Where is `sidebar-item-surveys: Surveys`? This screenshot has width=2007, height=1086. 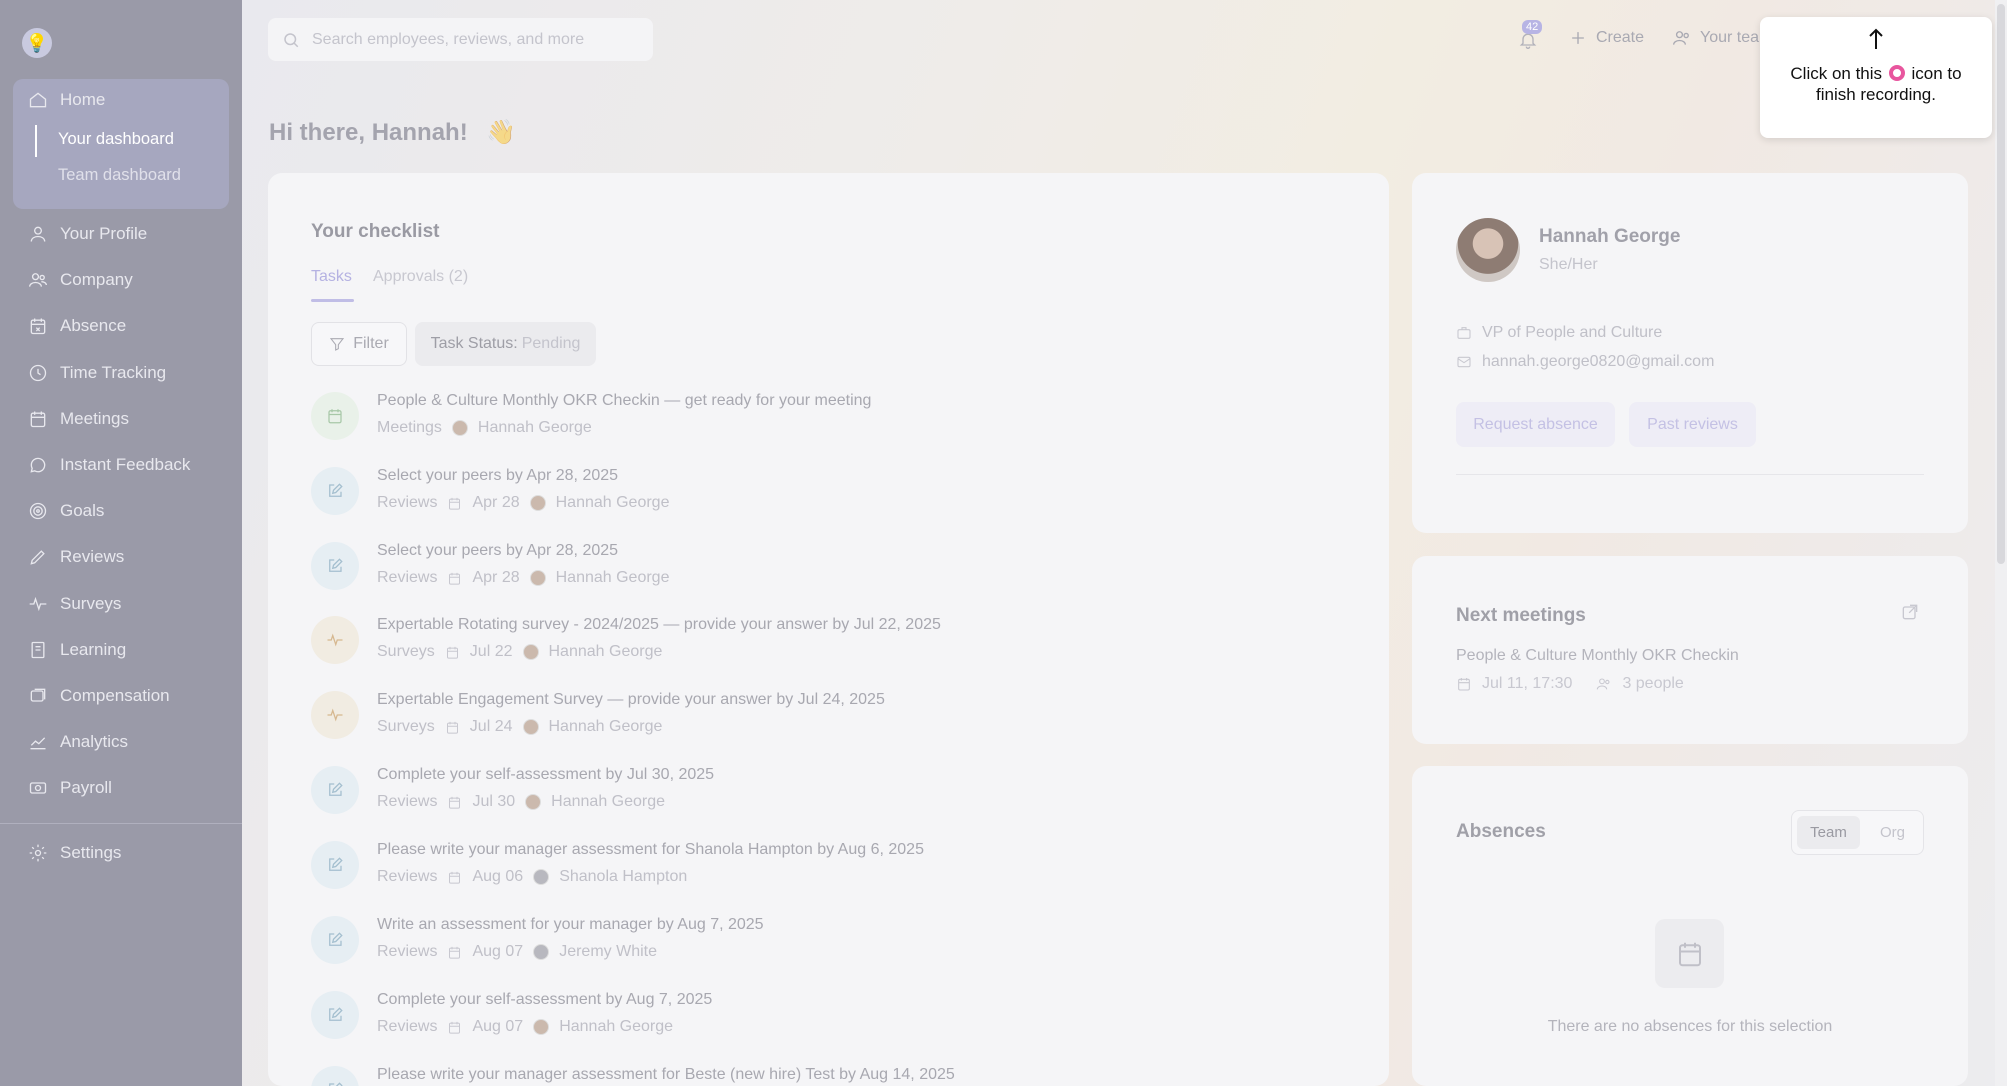 sidebar-item-surveys: Surveys is located at coordinates (74, 604).